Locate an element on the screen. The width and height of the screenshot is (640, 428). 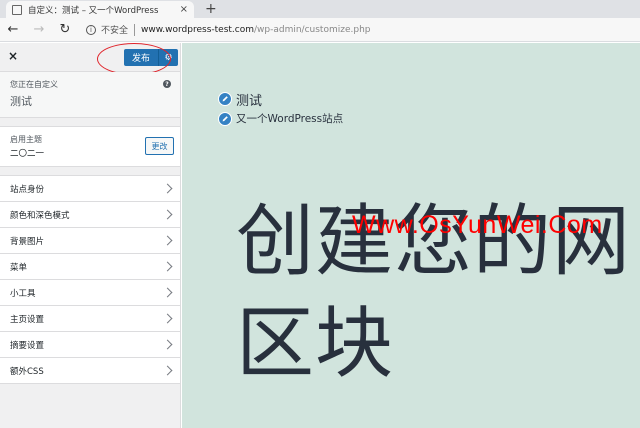
edit-tagline-icon is located at coordinates (225, 119).